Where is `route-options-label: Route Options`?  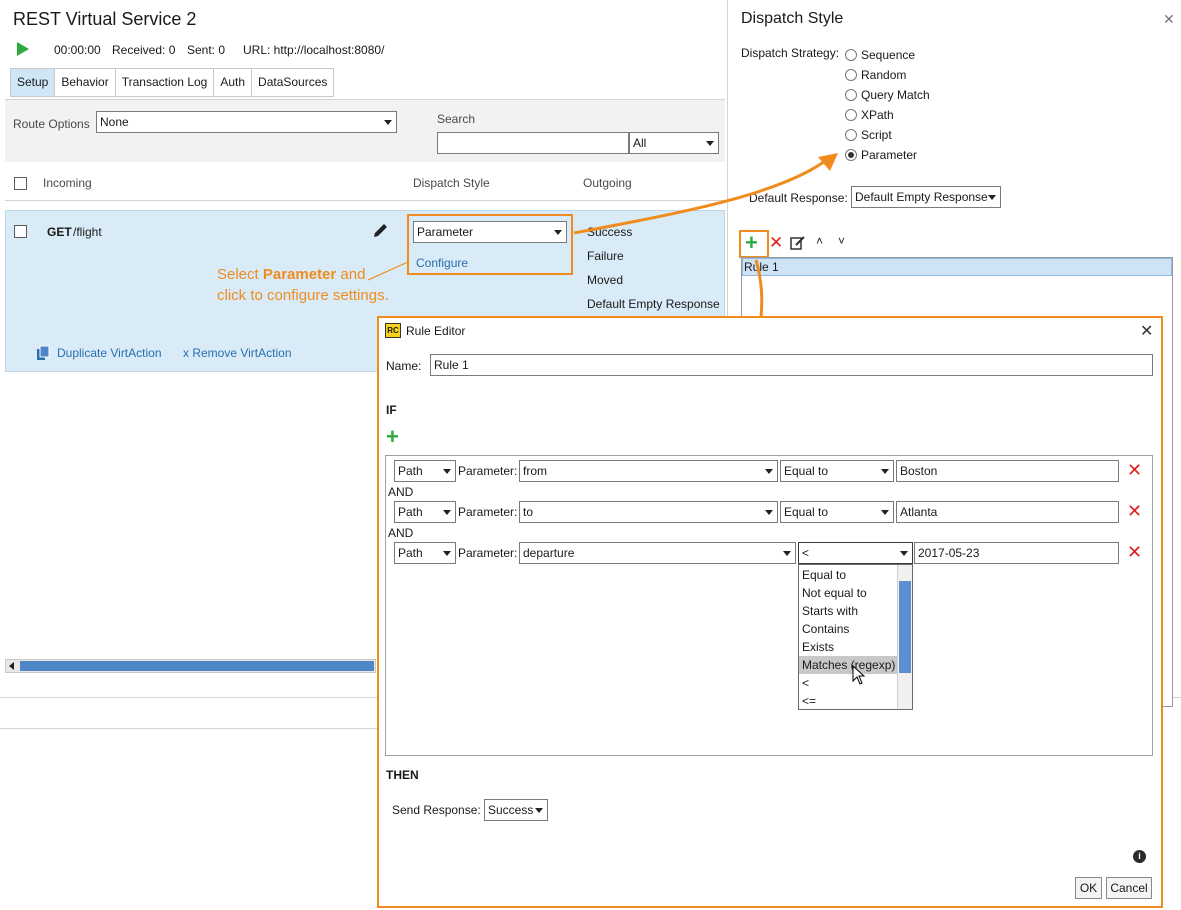
route-options-label: Route Options is located at coordinates (51, 124).